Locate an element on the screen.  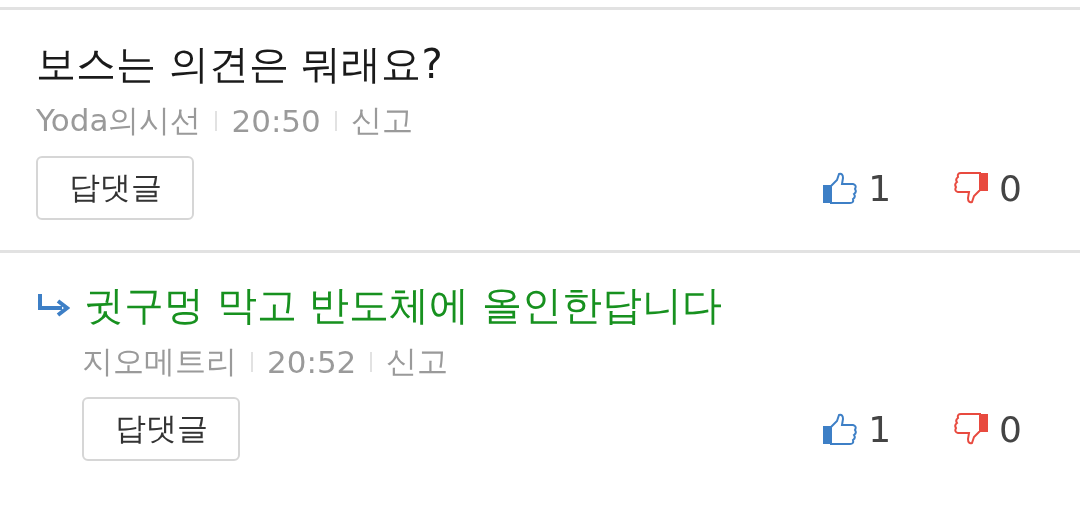
timestamp: 20:50 is located at coordinates (276, 121).